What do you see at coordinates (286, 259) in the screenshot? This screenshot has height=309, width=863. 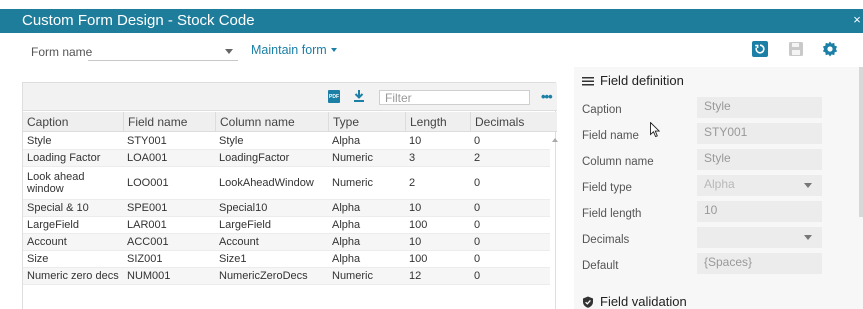 I see `table-row: Size SIZ001 Size1 Alpha 100 0` at bounding box center [286, 259].